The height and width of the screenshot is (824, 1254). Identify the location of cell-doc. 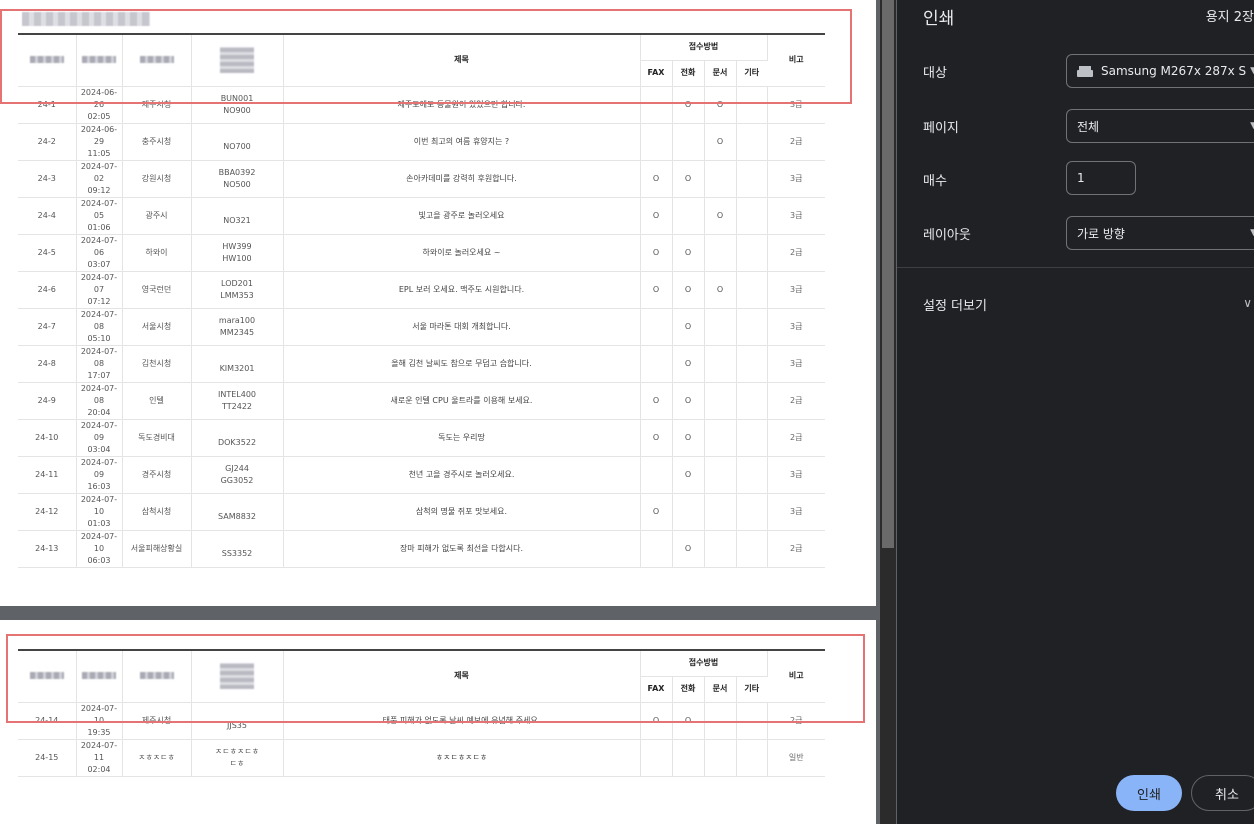
(720, 549).